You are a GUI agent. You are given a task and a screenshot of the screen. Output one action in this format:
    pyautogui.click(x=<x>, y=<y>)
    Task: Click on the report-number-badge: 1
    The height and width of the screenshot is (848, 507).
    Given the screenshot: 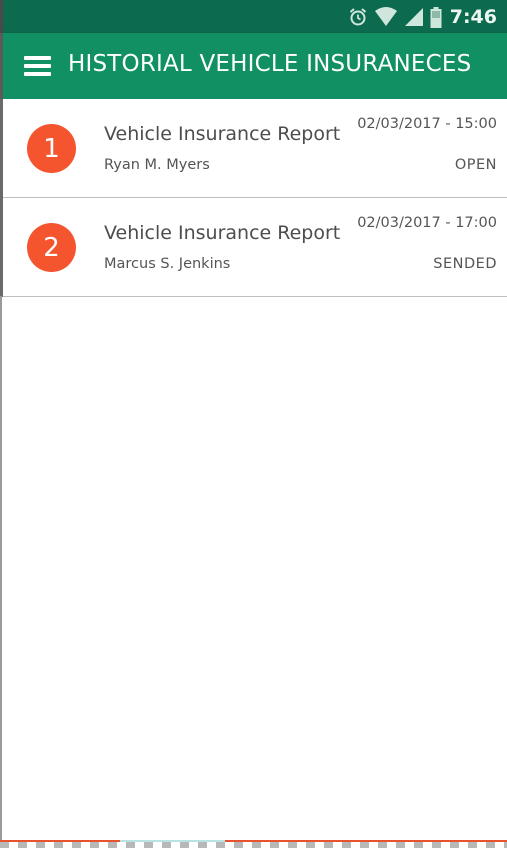 What is the action you would take?
    pyautogui.click(x=51, y=148)
    